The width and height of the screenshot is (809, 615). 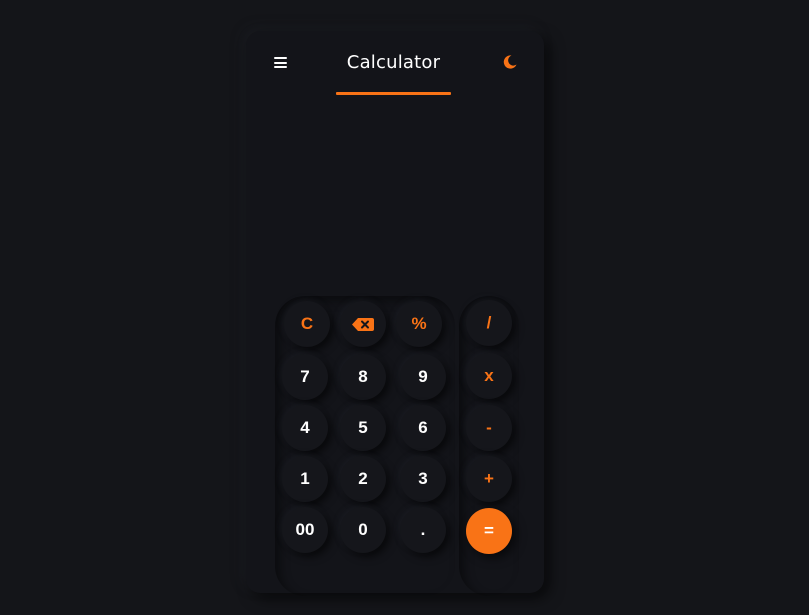 I want to click on key-3: 3, so click(x=423, y=479).